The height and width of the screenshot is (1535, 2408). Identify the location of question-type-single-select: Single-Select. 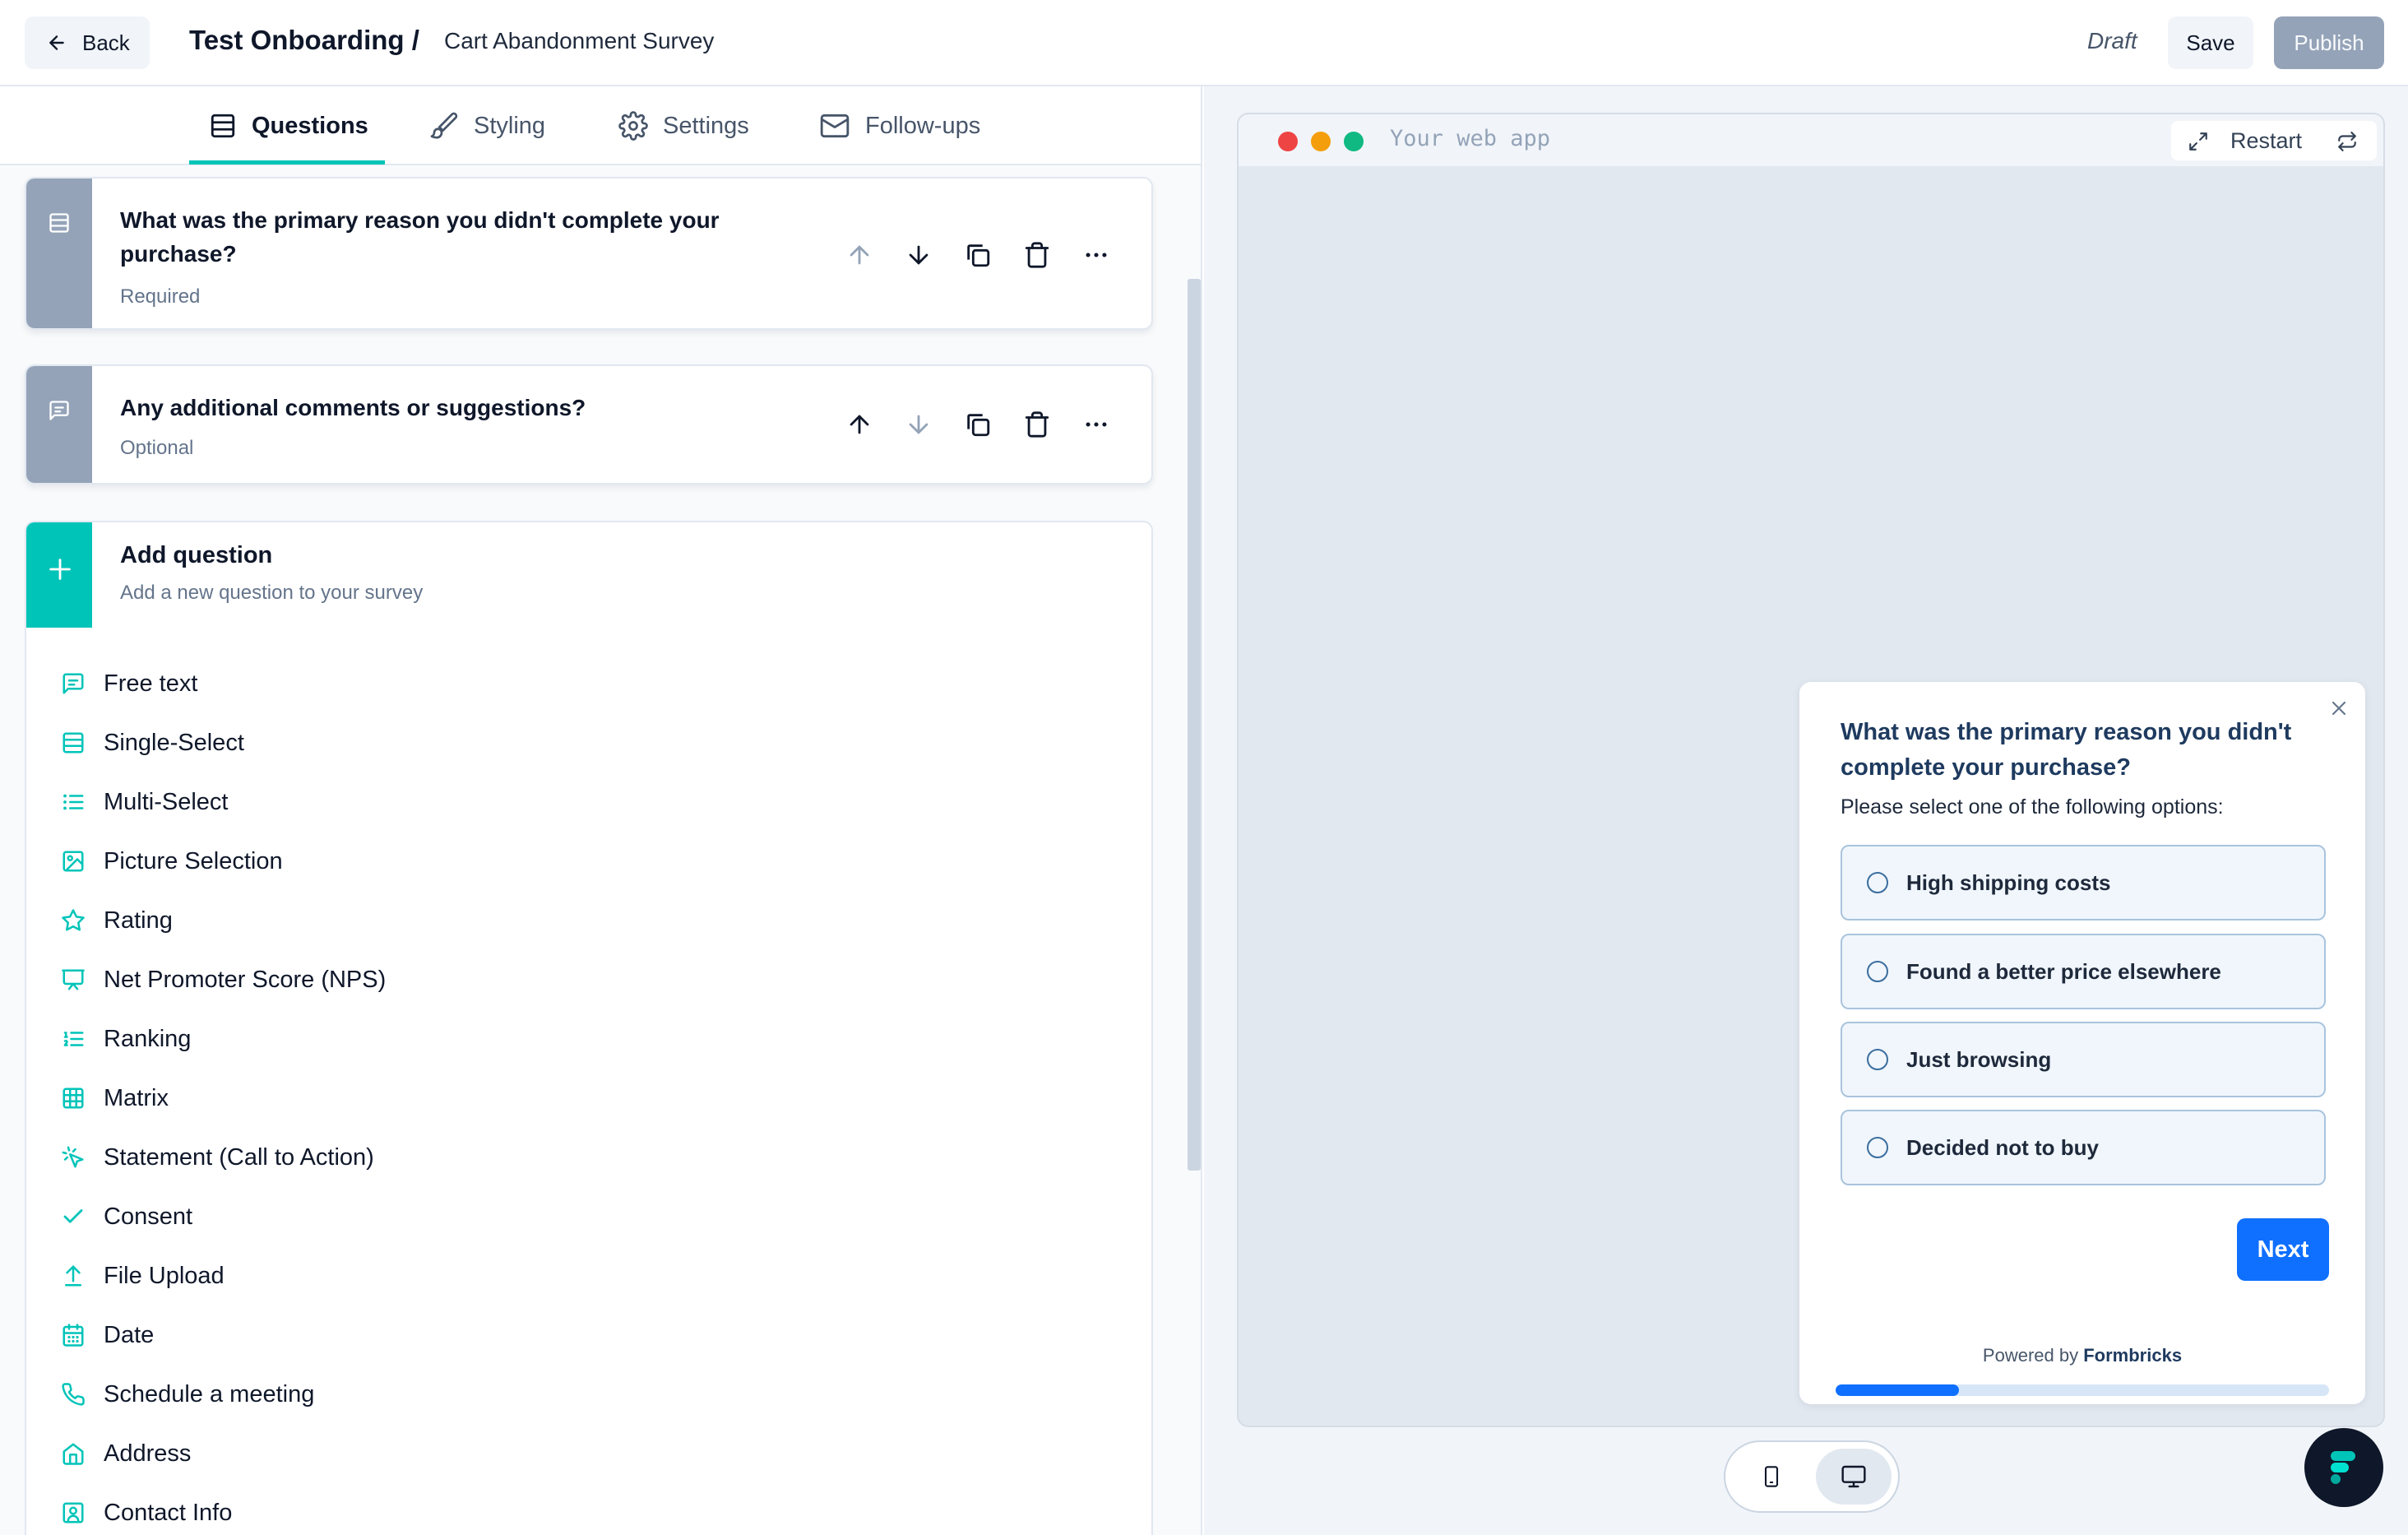
(223, 742).